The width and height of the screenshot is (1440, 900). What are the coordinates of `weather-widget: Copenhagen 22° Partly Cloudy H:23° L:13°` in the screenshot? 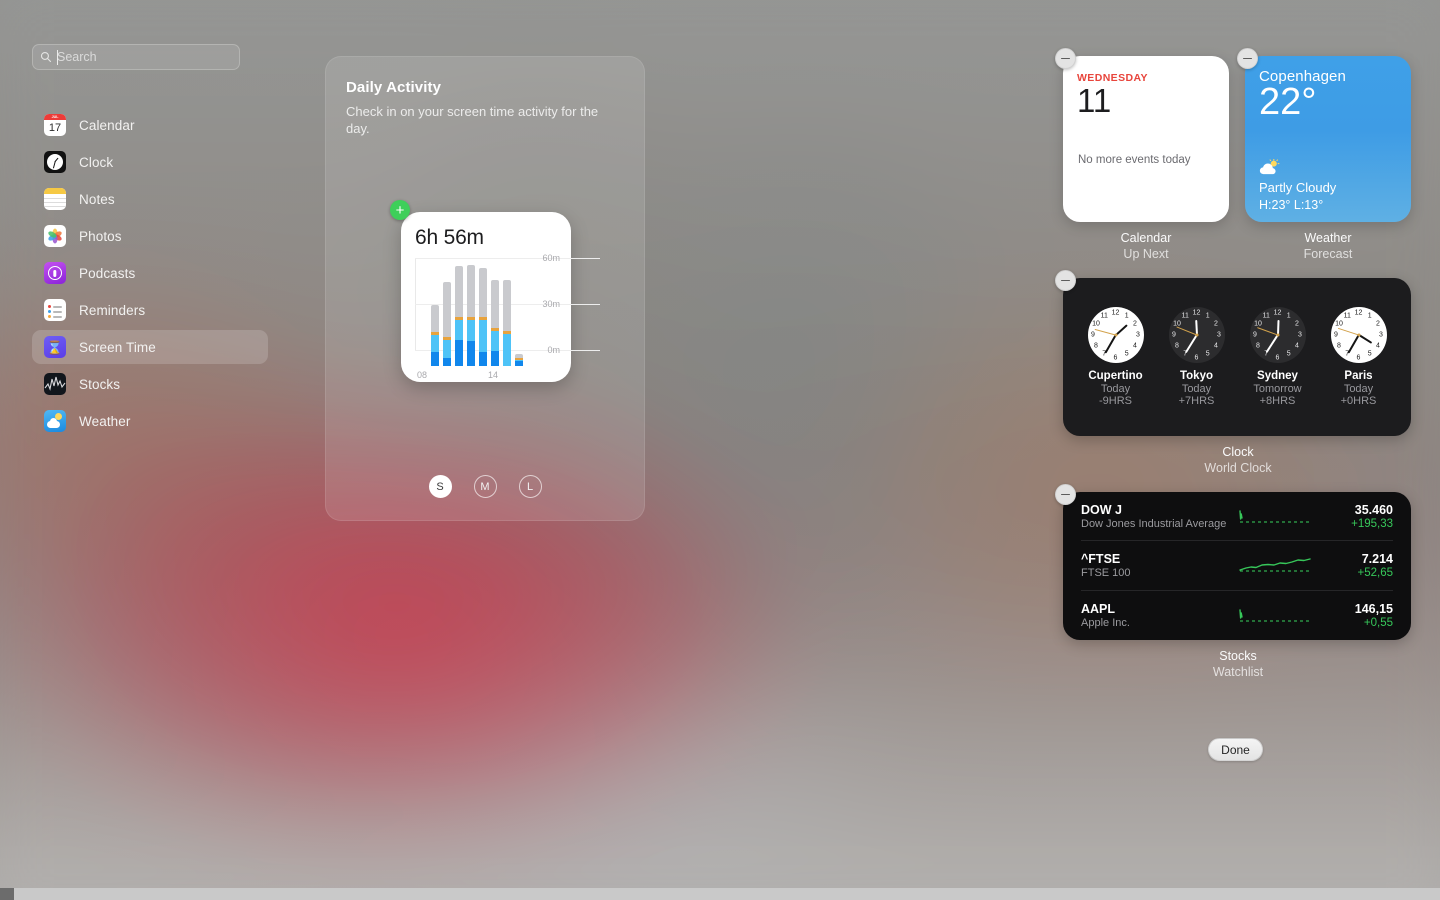 It's located at (1324, 135).